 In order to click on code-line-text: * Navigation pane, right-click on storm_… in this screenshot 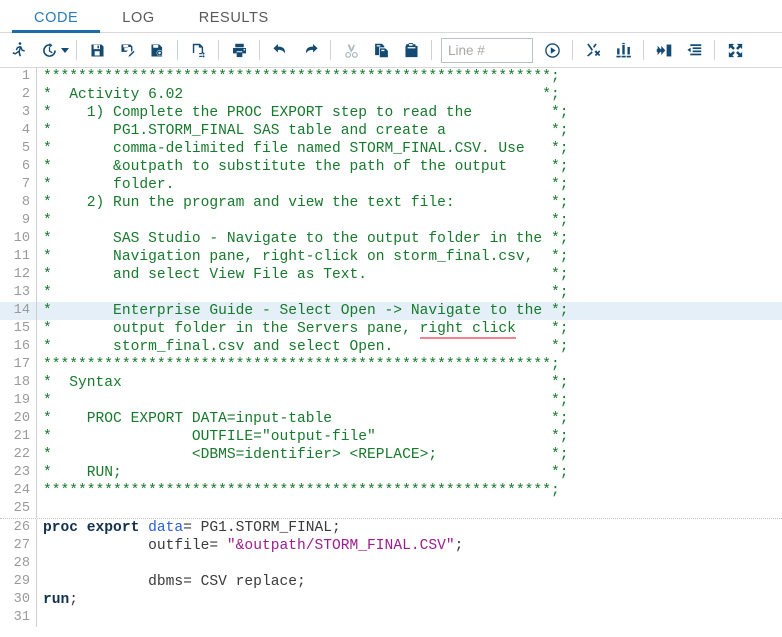, I will do `click(409, 257)`.